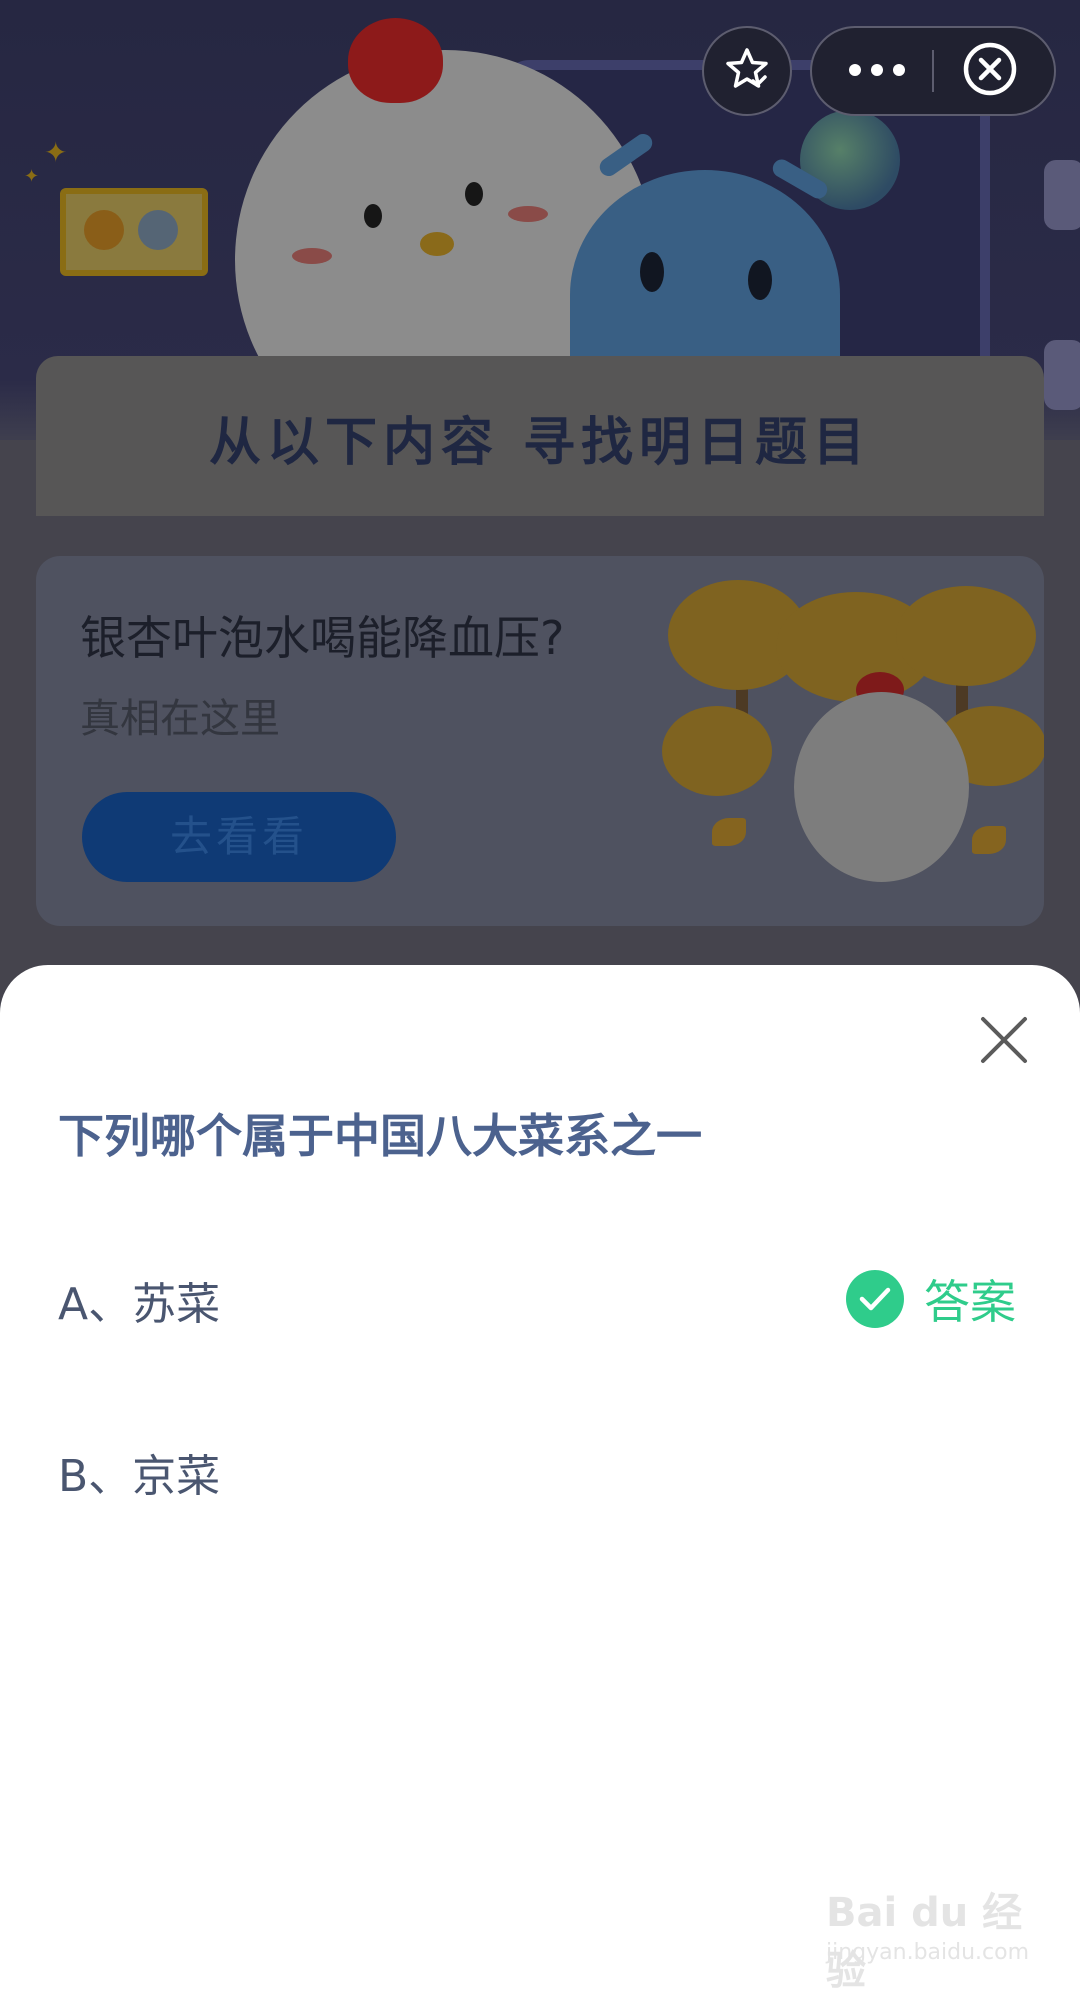  Describe the element at coordinates (717, 751) in the screenshot. I see `ginkgo-bush-illustration` at that location.